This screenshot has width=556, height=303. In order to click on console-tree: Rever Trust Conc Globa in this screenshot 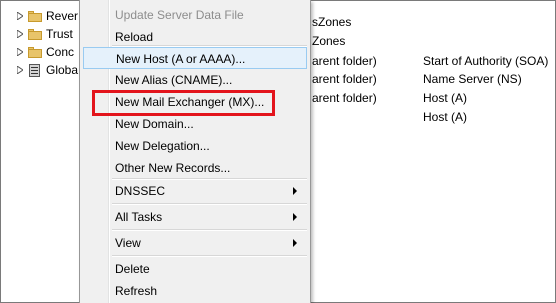, I will do `click(40, 151)`.